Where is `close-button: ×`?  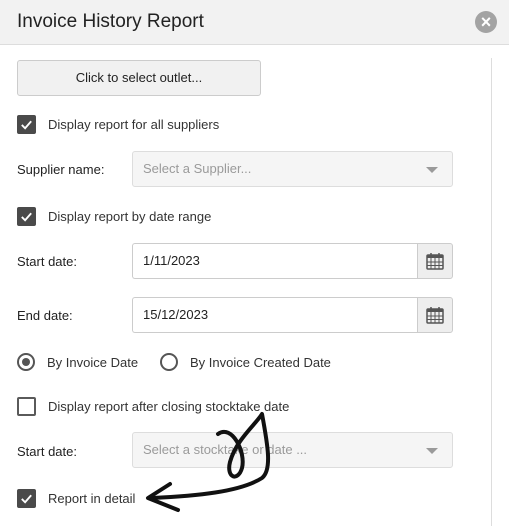 close-button: × is located at coordinates (486, 22).